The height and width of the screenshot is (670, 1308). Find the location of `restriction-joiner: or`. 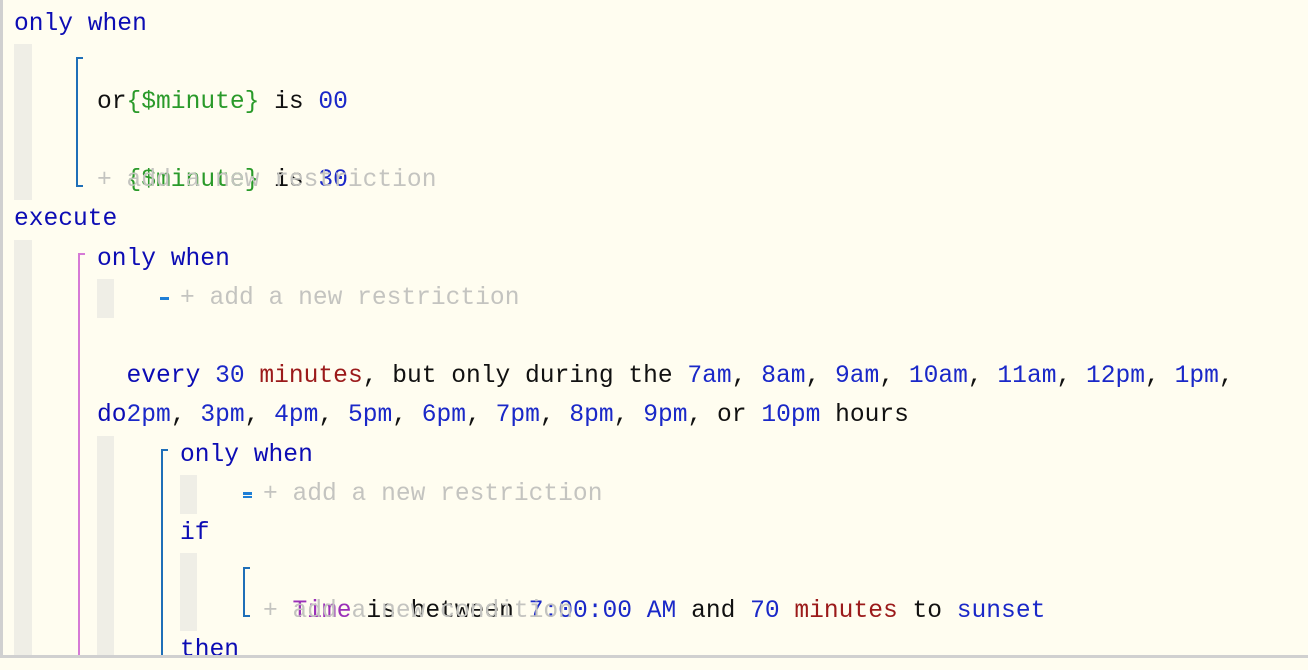

restriction-joiner: or is located at coordinates (112, 102).